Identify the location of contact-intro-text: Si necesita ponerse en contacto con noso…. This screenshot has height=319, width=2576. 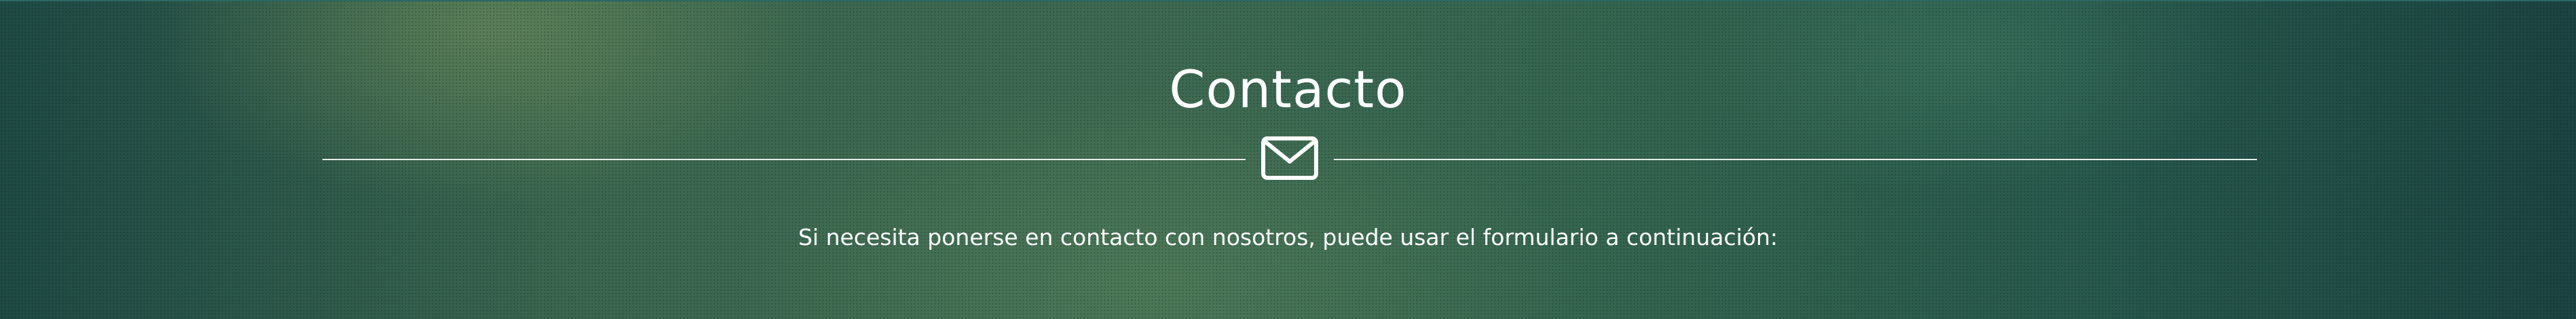
(1288, 237).